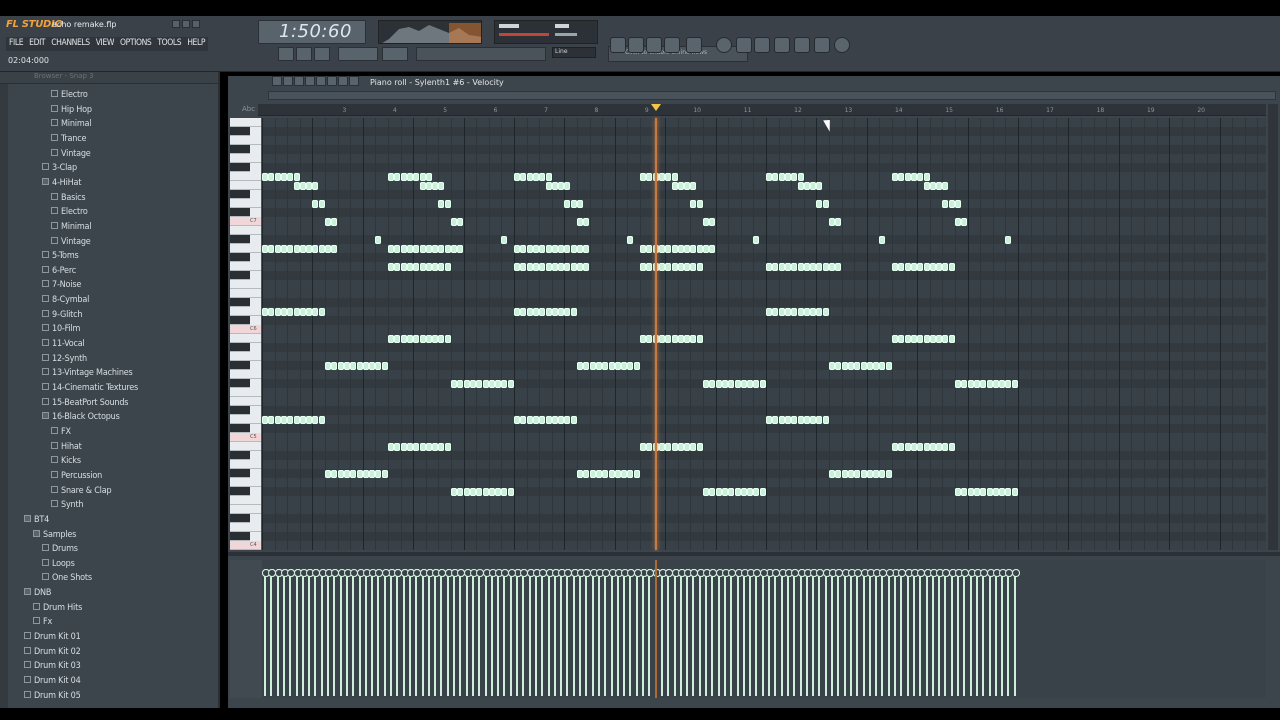 Image resolution: width=1280 pixels, height=720 pixels. Describe the element at coordinates (186, 24) in the screenshot. I see `maximize-icon` at that location.